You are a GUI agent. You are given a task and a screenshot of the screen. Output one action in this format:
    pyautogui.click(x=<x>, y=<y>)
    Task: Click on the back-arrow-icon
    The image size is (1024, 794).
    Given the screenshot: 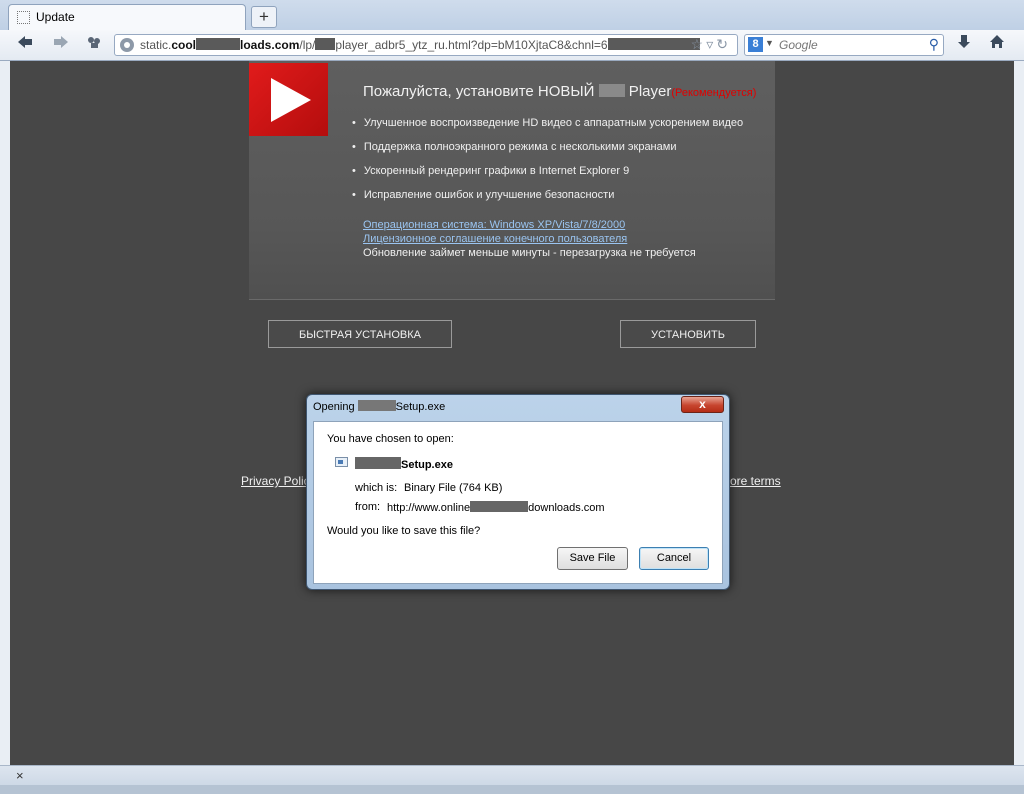 What is the action you would take?
    pyautogui.click(x=25, y=45)
    